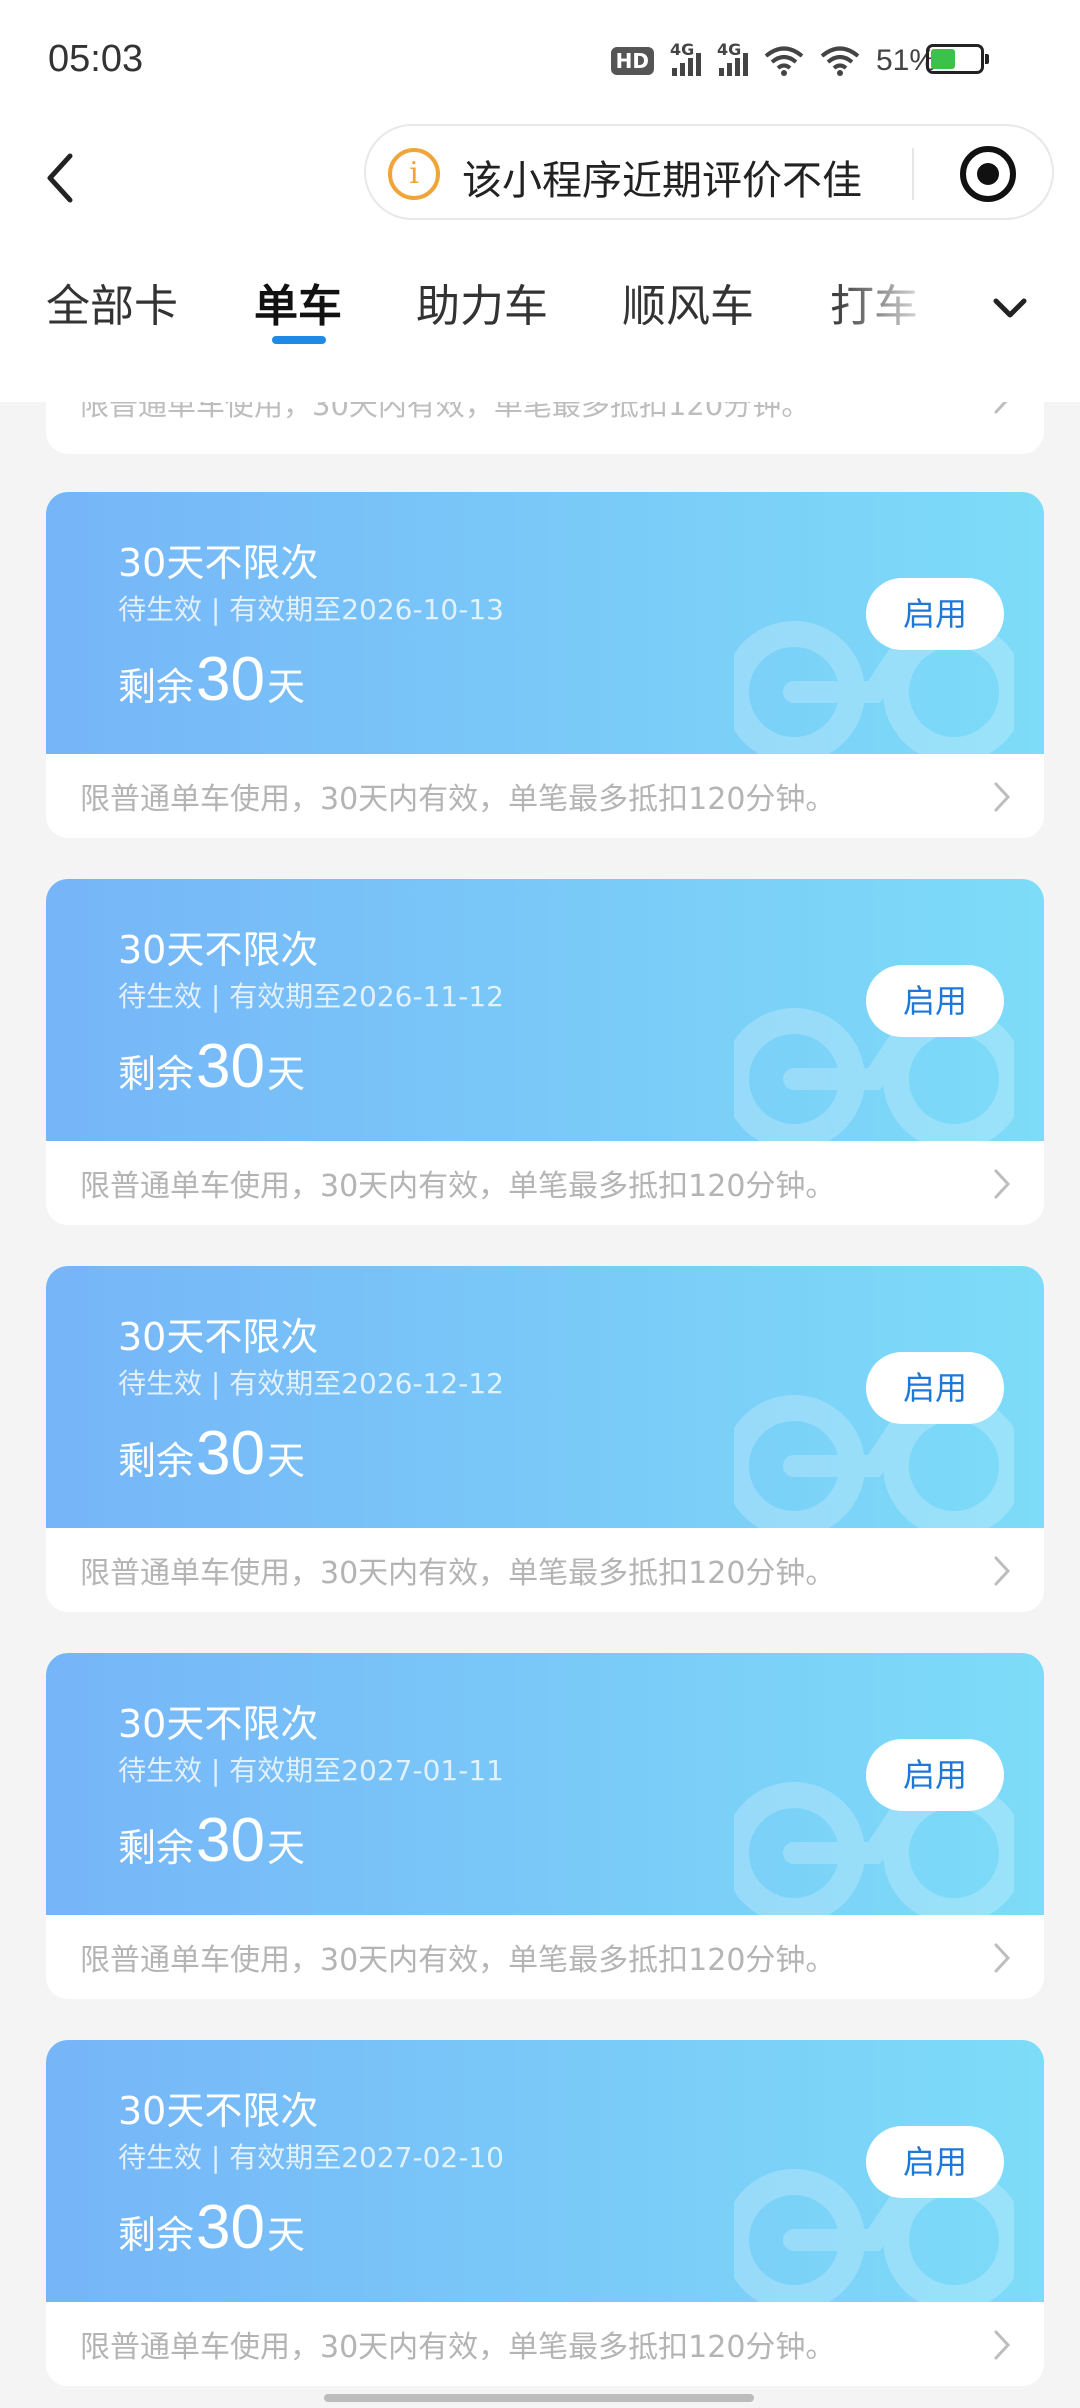  I want to click on tab-fade, so click(885, 318).